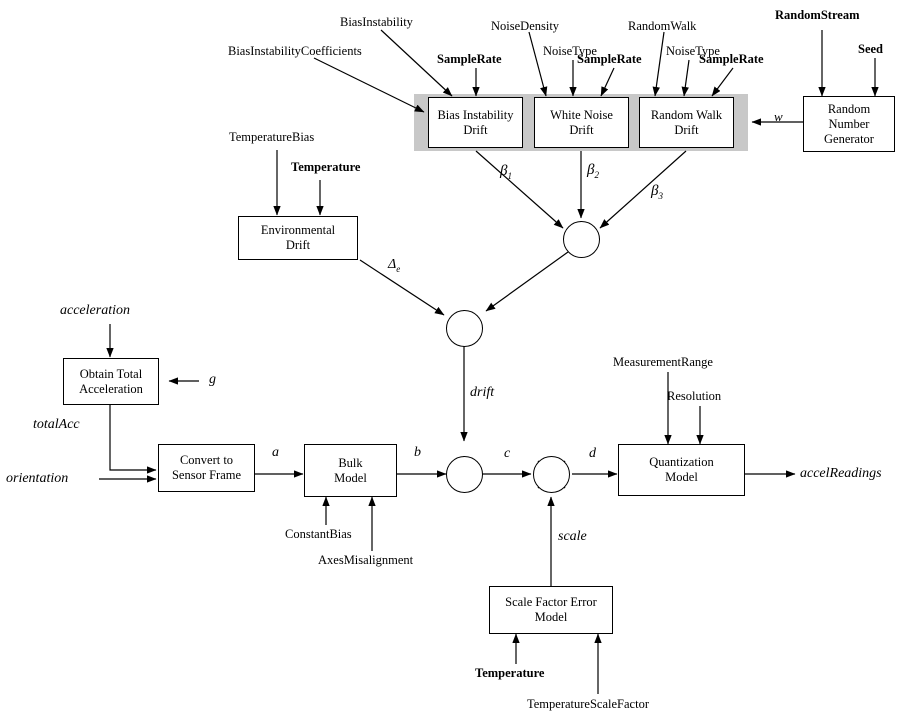 The width and height of the screenshot is (917, 713). I want to click on param-temperature-2: Temperature, so click(510, 673).